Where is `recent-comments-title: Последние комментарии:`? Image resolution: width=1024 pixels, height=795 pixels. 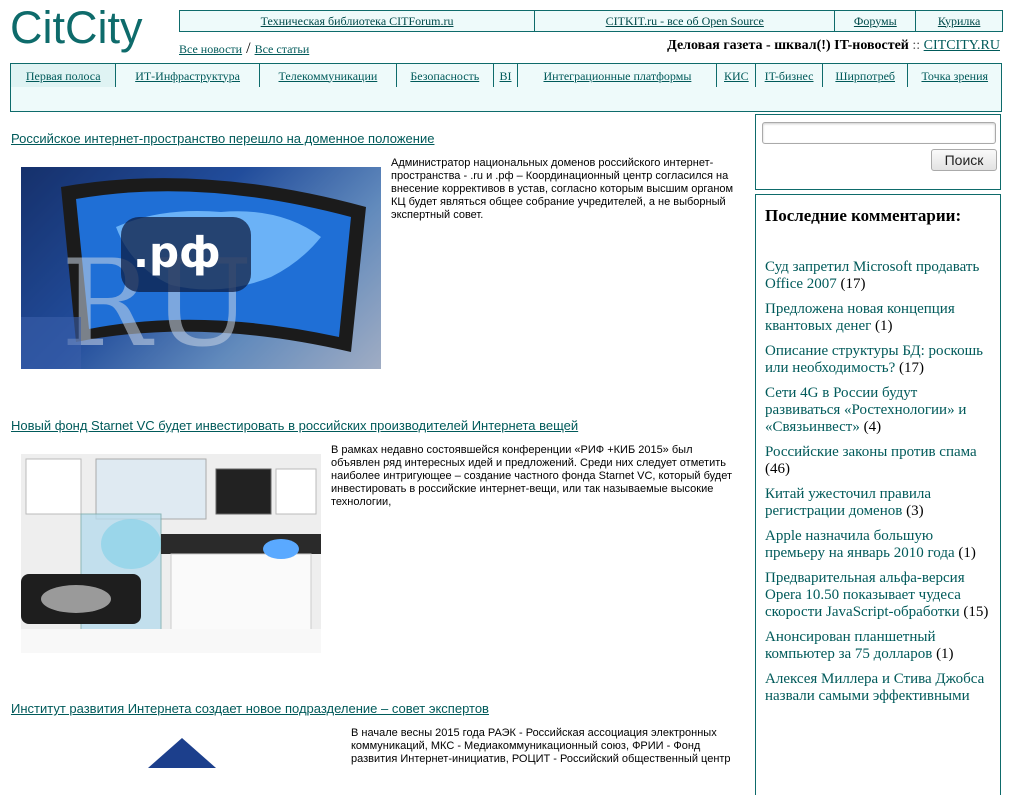
recent-comments-title: Последние комментарии: is located at coordinates (863, 215).